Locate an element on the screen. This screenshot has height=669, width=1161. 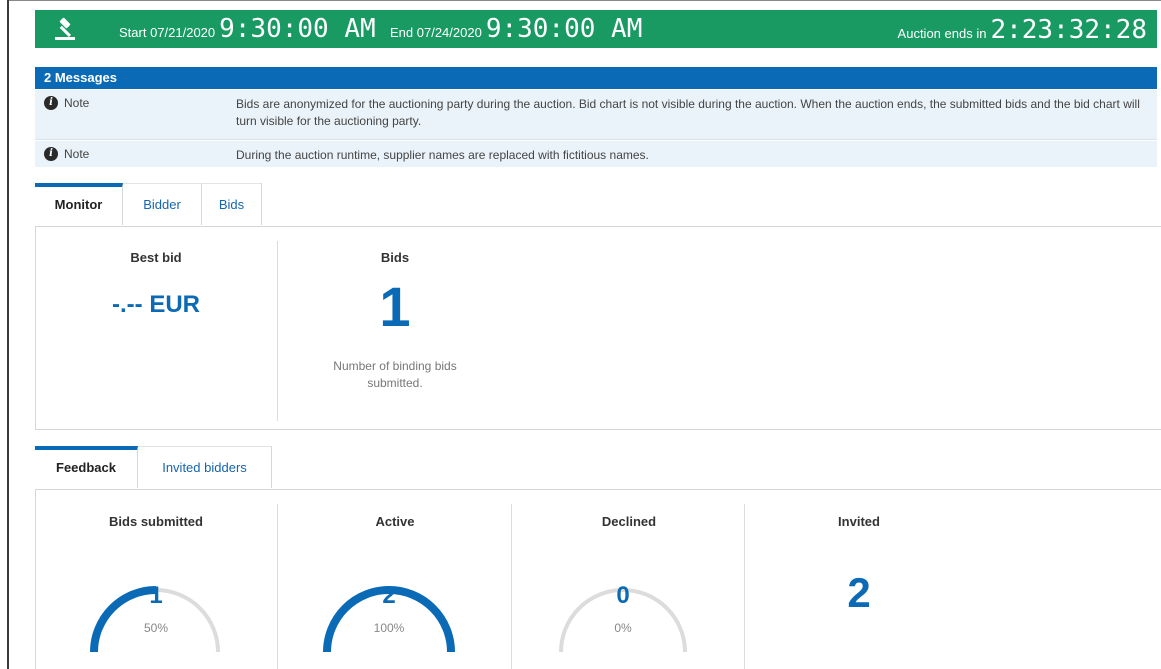
auction-countdown: Auction ends in 2:23:32:28 is located at coordinates (1022, 30).